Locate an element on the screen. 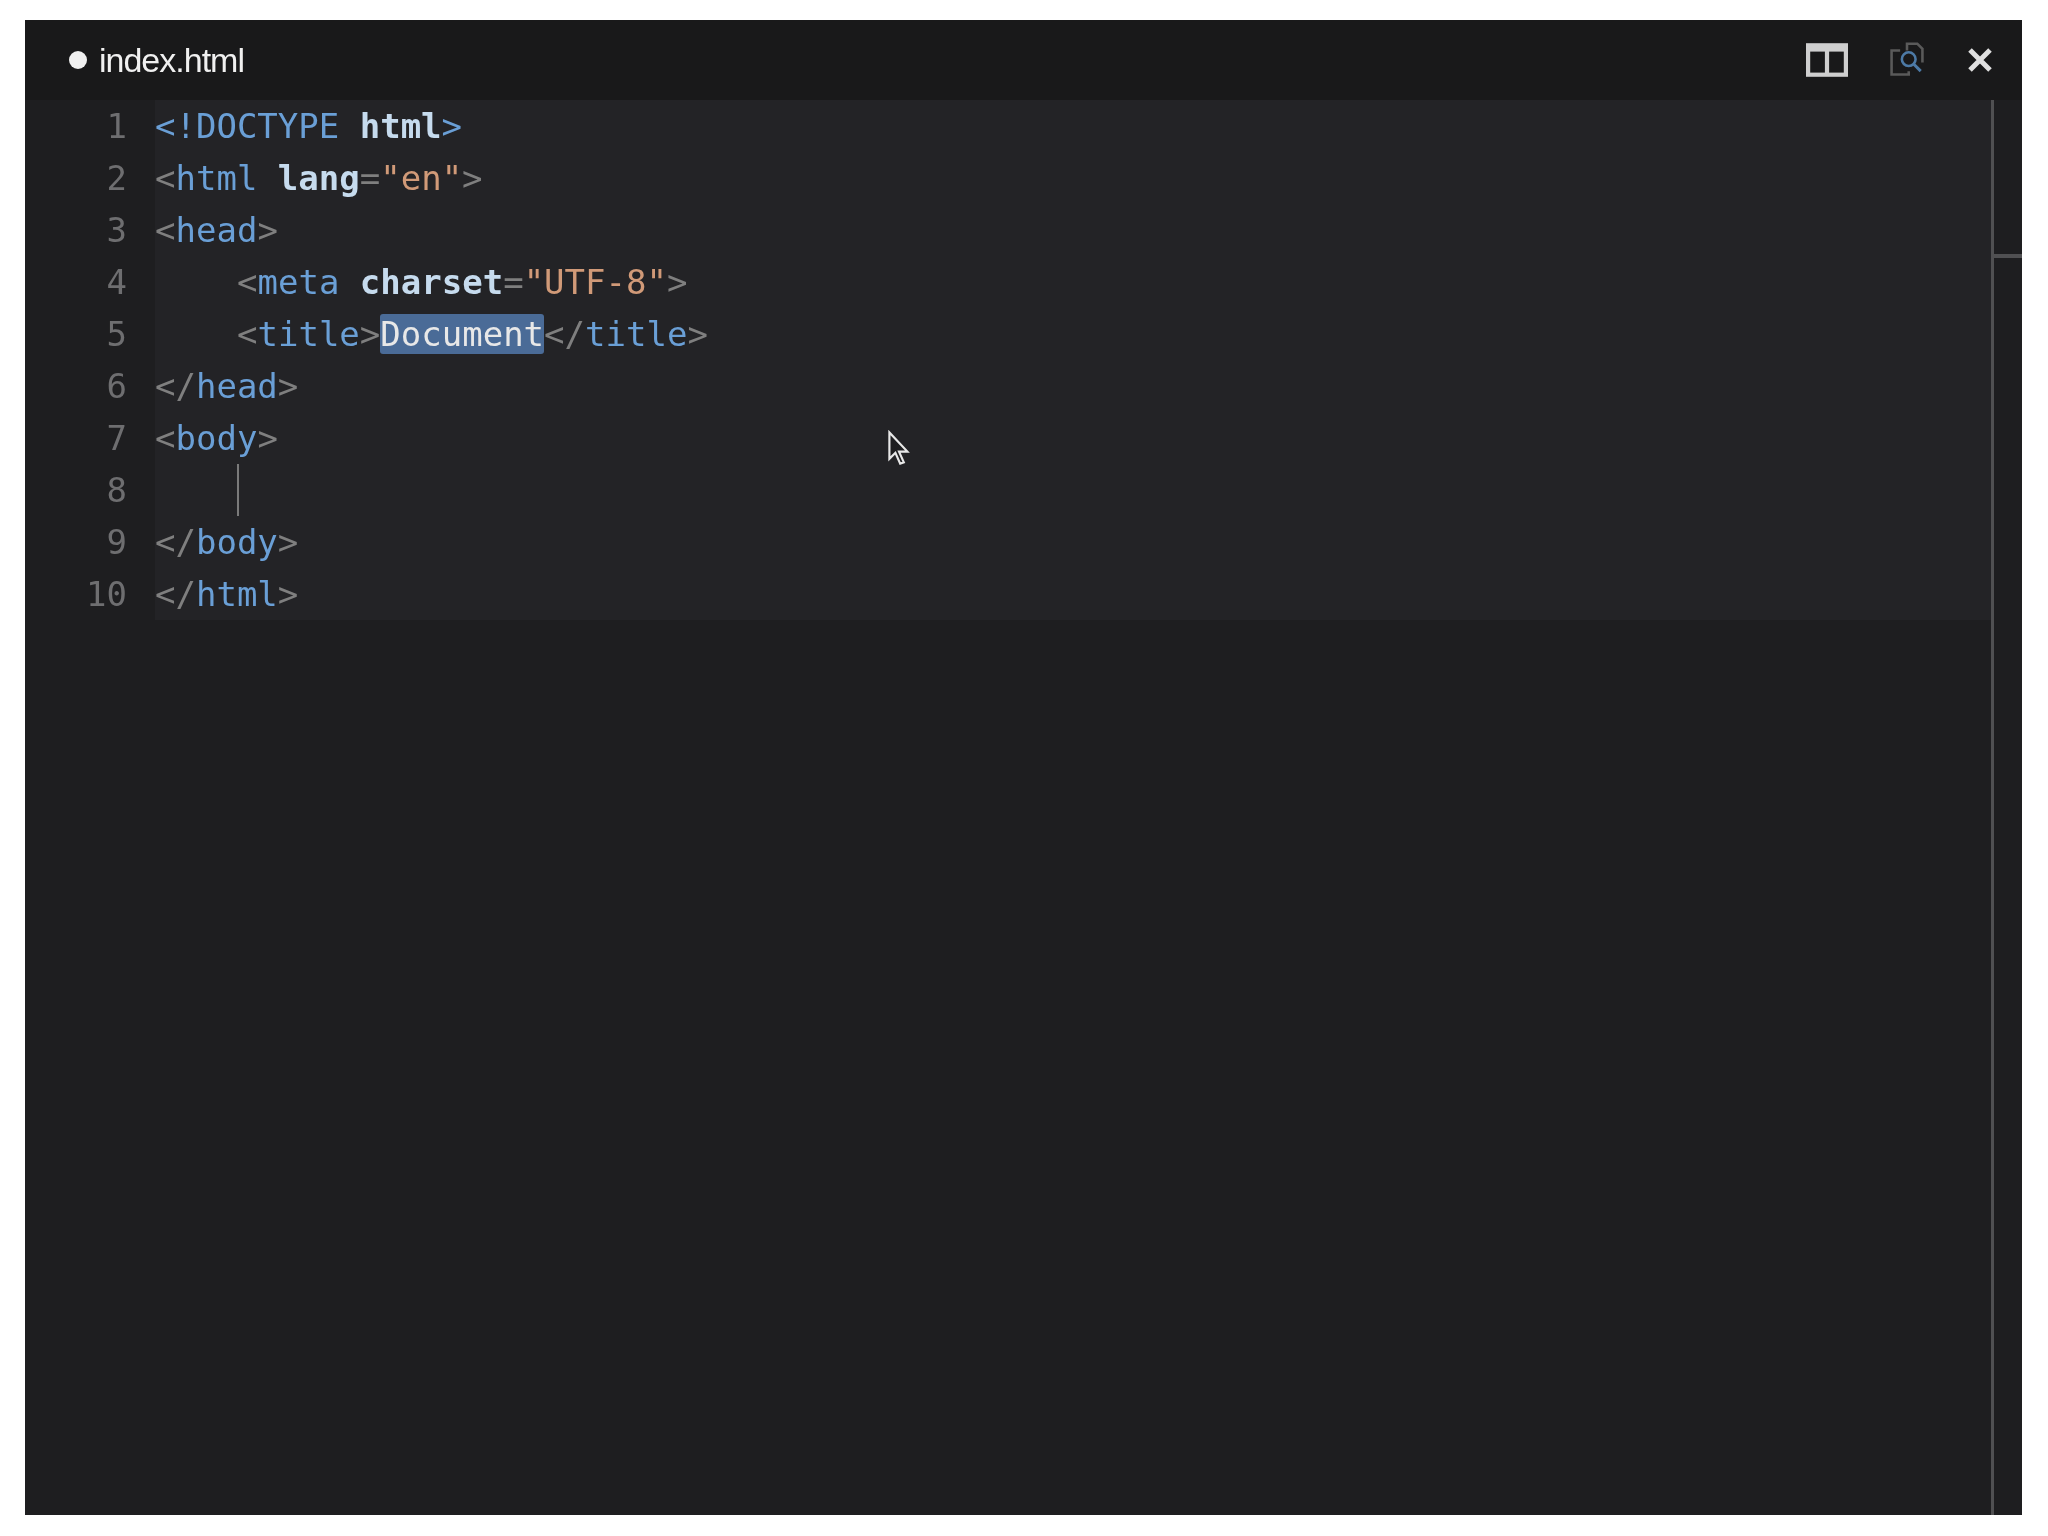 This screenshot has height=1536, width=2048. close-icon is located at coordinates (1980, 60).